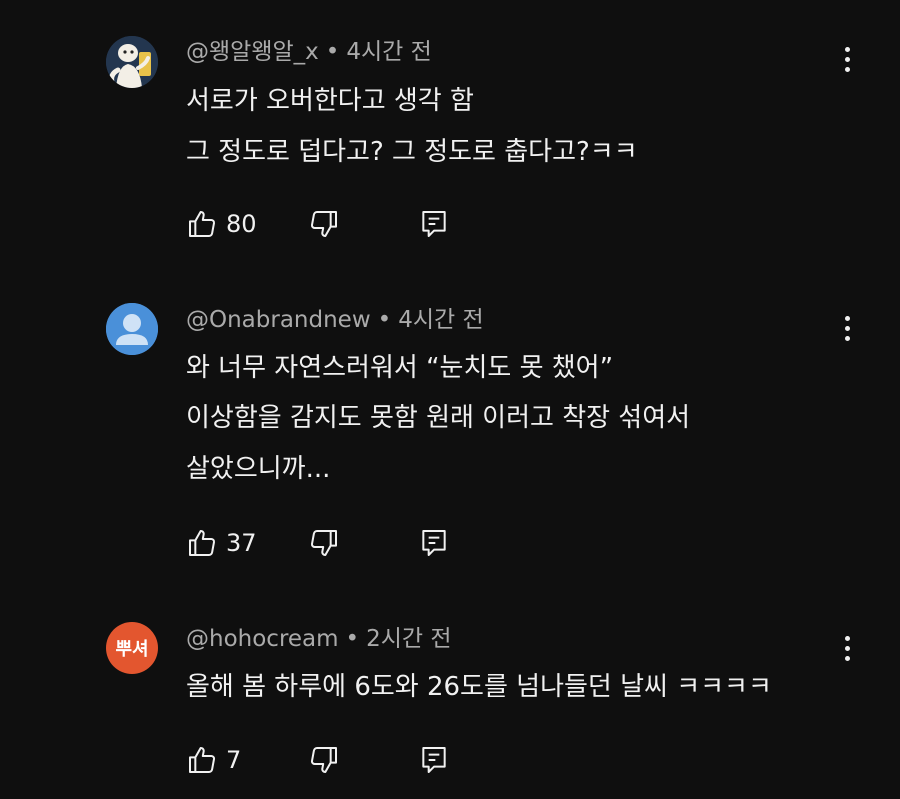 Image resolution: width=900 pixels, height=799 pixels. Describe the element at coordinates (438, 418) in the screenshot. I see `comment-text-line: 이상함을 감지도 못함 원래 이러고 착장 섞여서` at that location.